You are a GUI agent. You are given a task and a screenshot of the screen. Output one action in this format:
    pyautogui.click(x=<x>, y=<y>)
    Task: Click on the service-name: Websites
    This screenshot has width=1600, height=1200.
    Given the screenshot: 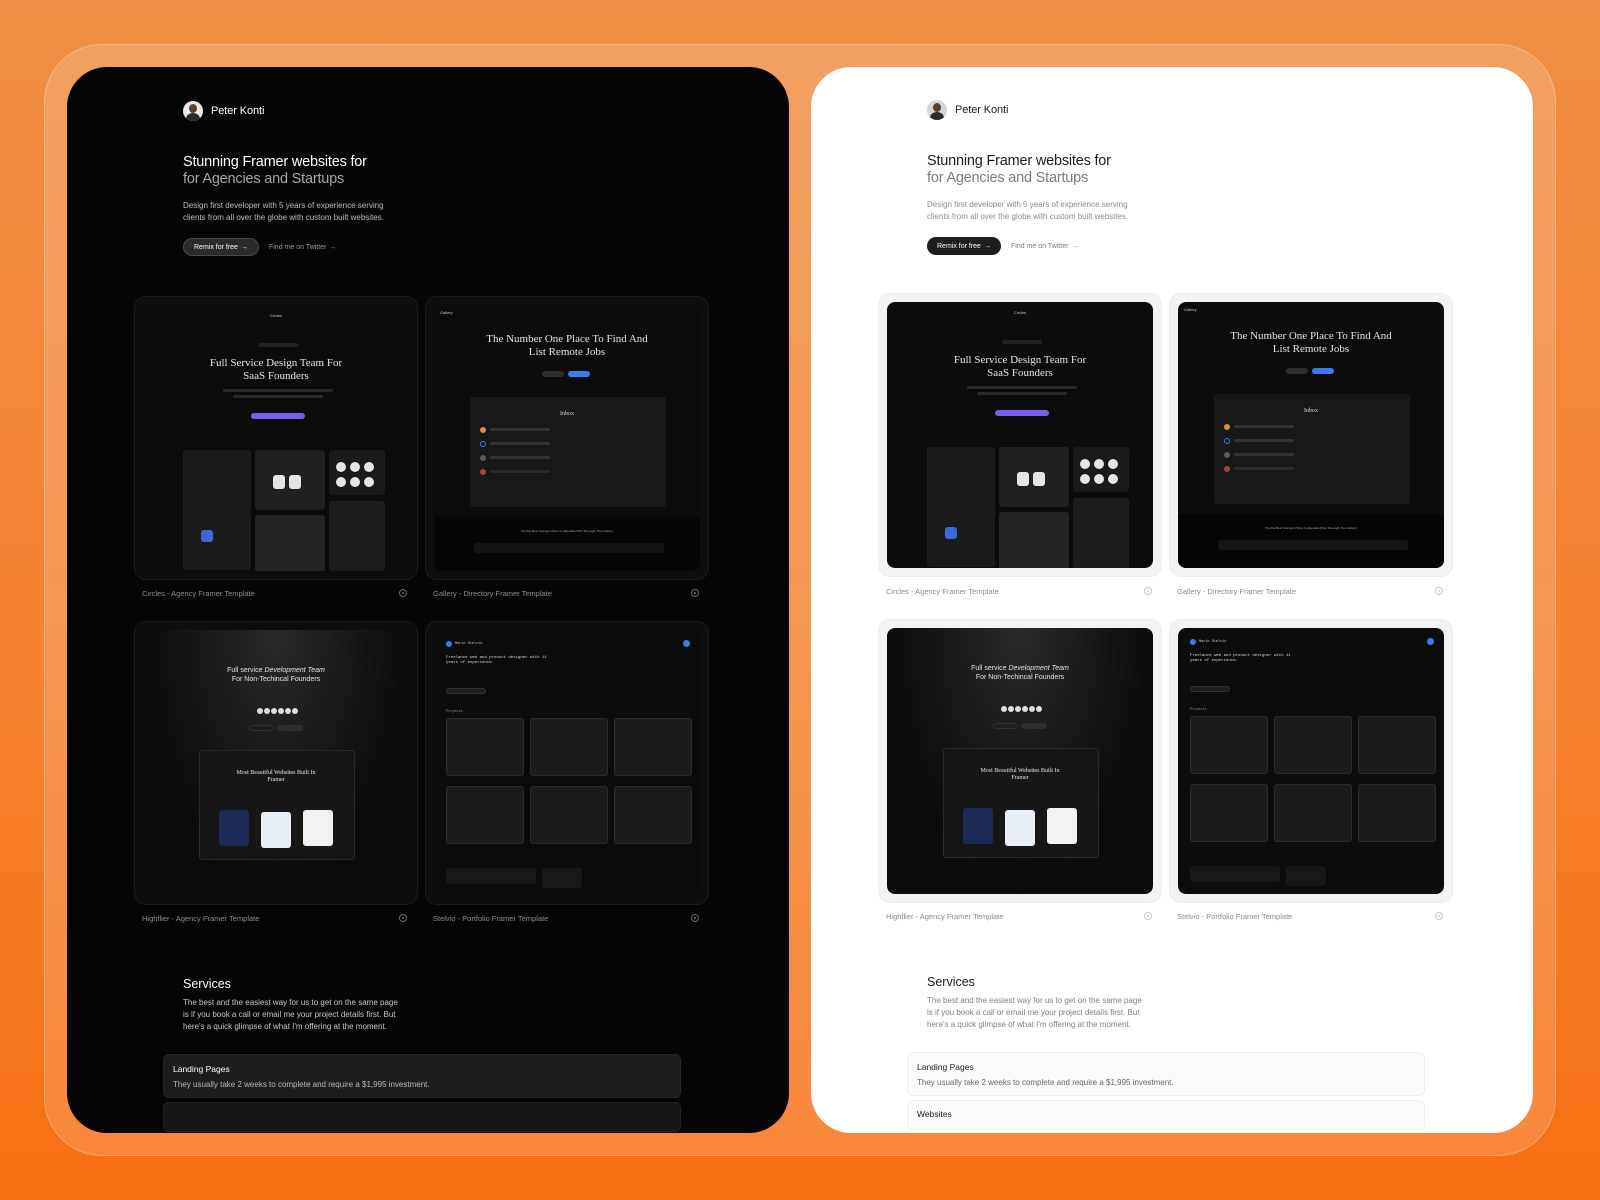 What is the action you would take?
    pyautogui.click(x=934, y=1114)
    